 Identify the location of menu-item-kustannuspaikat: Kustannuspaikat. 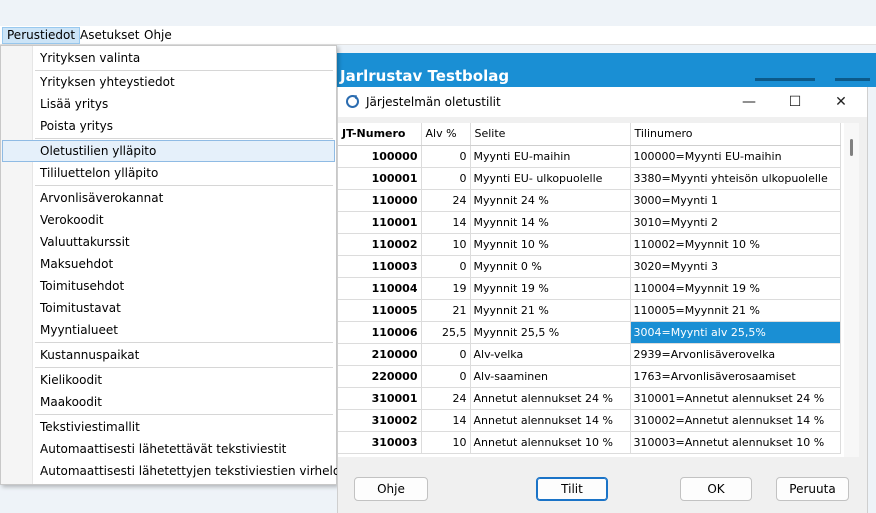
(168, 355).